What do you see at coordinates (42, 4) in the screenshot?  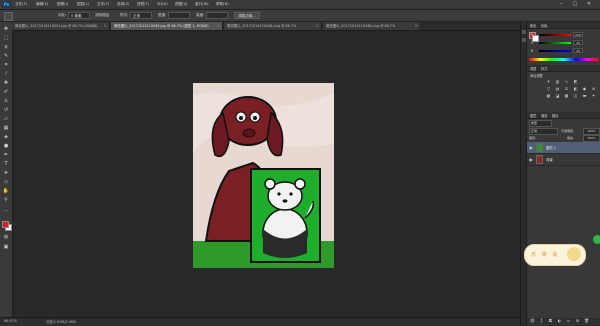 I see `menu-edit: 编辑(E)` at bounding box center [42, 4].